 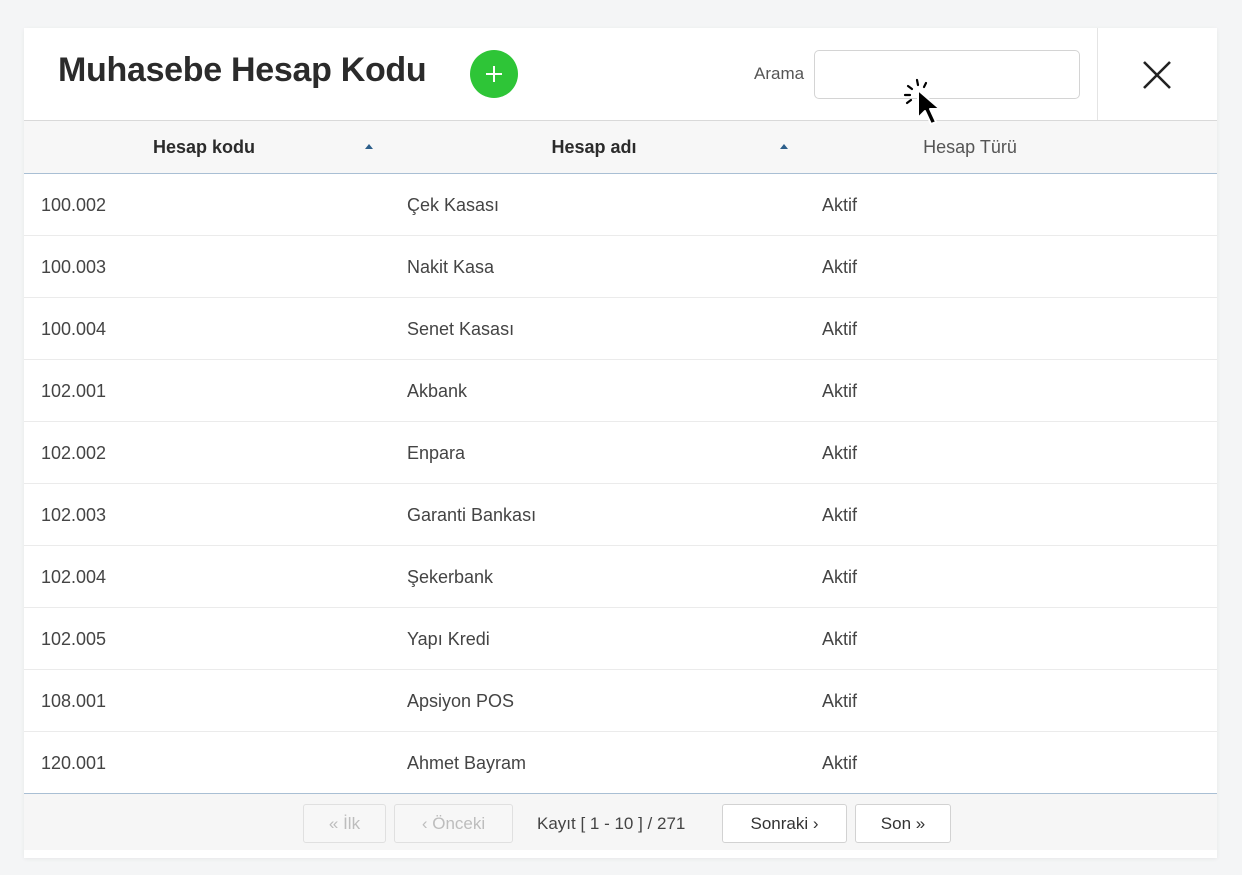 What do you see at coordinates (620, 74) in the screenshot?
I see `dialog-header: Muhasebe Hesap Kodu Arama` at bounding box center [620, 74].